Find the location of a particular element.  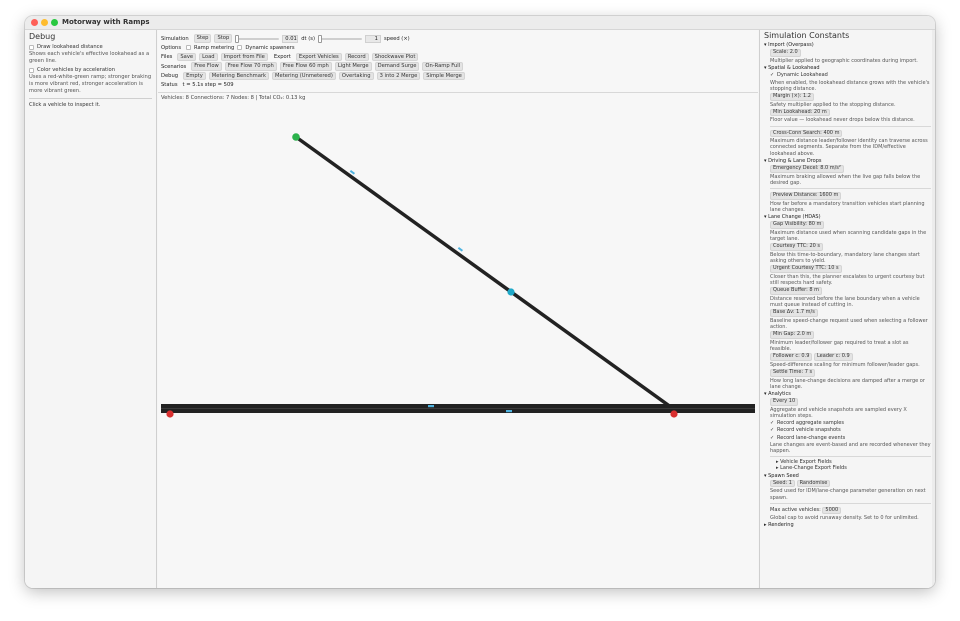

leader-c-field: Leader c: 0.9 is located at coordinates (833, 357).